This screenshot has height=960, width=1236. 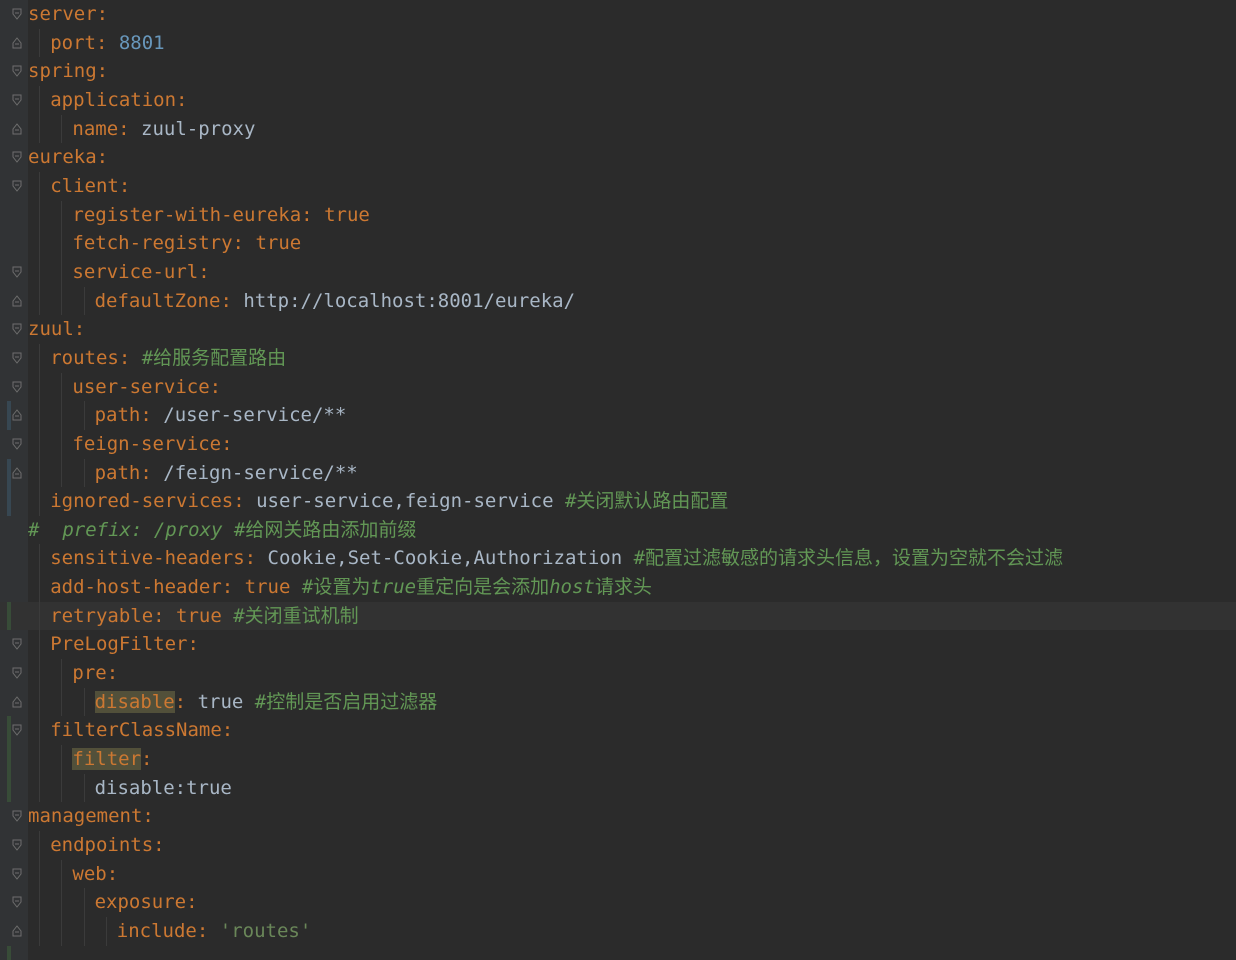 I want to click on code-line: management:, so click(x=618, y=816).